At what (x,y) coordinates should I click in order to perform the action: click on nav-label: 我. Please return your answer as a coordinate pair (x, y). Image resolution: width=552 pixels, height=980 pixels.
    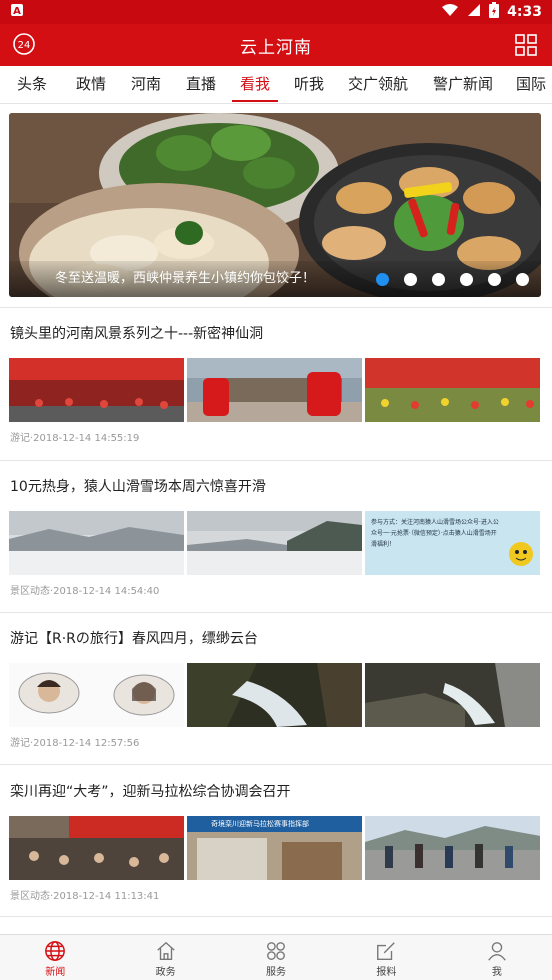
    Looking at the image, I should click on (496, 972).